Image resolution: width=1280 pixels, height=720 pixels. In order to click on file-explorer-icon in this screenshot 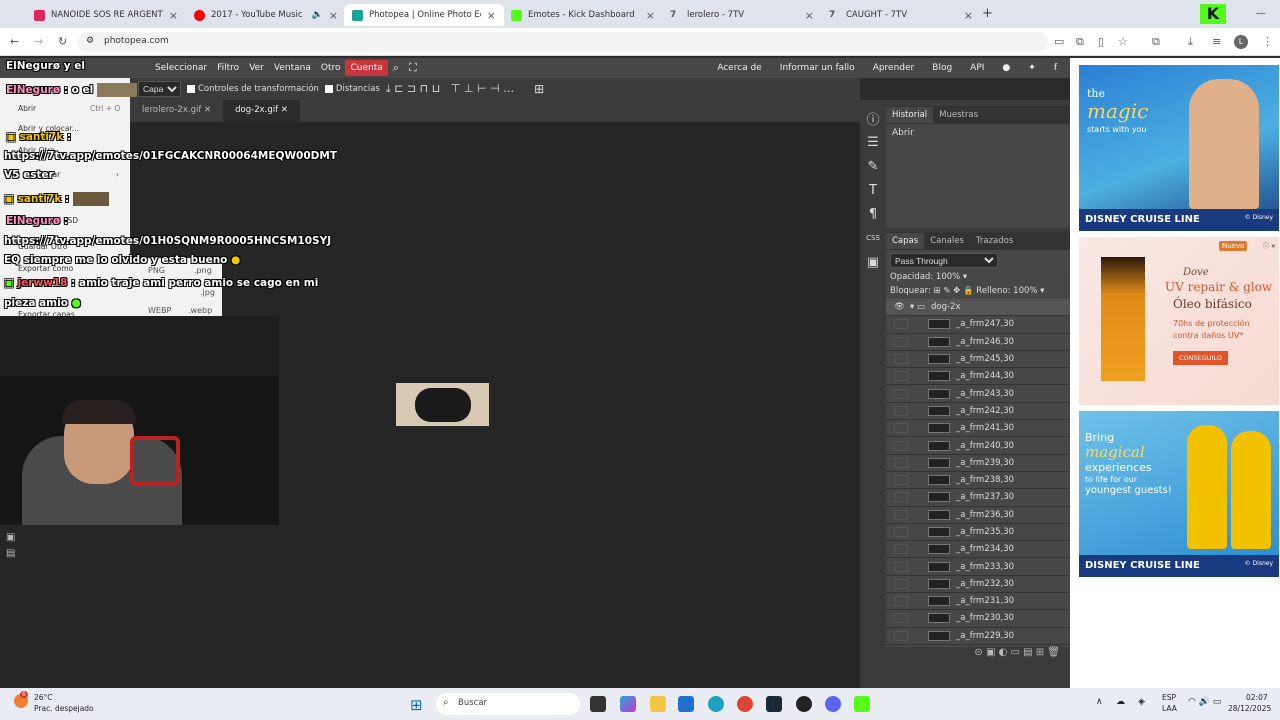, I will do `click(658, 704)`.